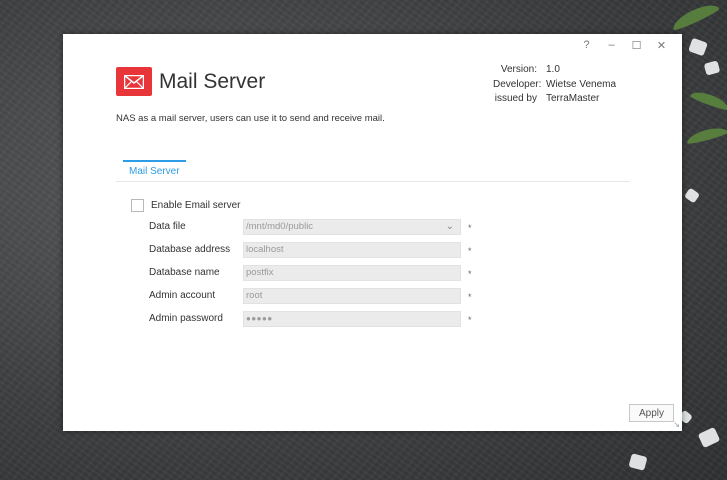 The height and width of the screenshot is (480, 727). Describe the element at coordinates (186, 318) in the screenshot. I see `admin-password-label: Admin password` at that location.